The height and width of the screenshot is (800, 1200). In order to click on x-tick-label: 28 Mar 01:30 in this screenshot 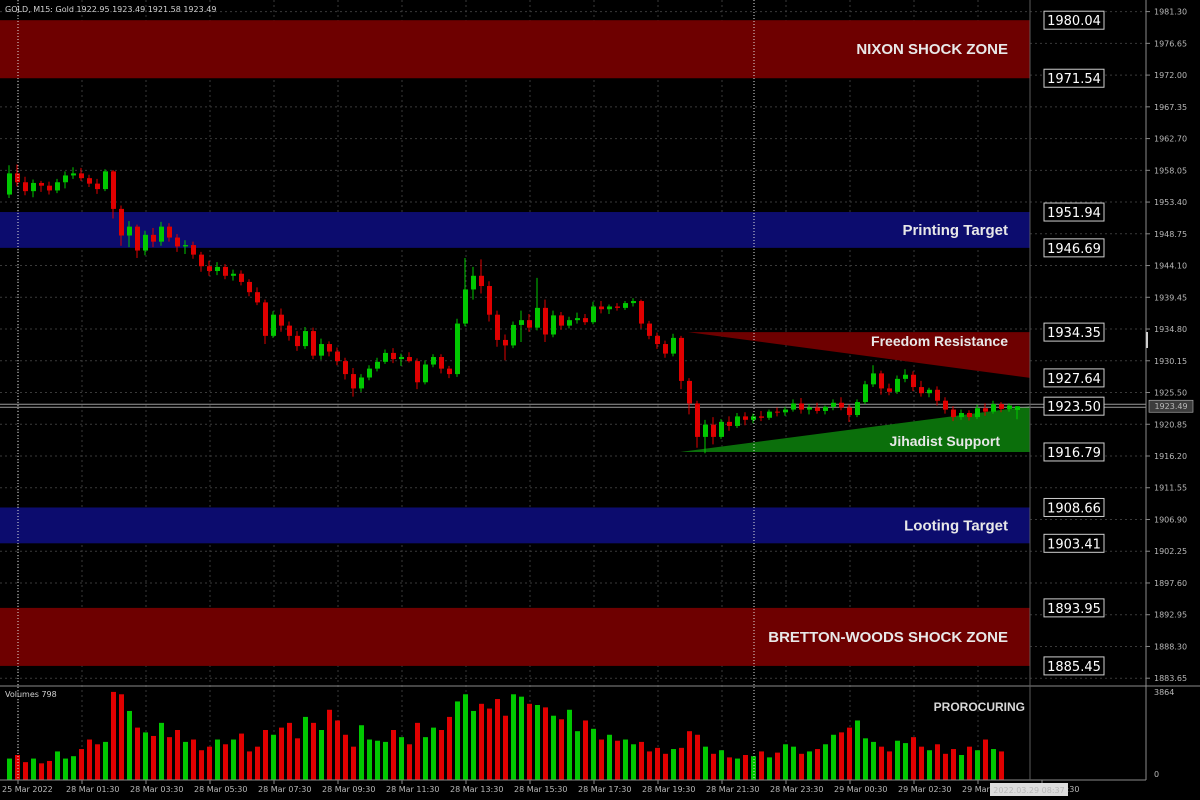, I will do `click(92, 789)`.